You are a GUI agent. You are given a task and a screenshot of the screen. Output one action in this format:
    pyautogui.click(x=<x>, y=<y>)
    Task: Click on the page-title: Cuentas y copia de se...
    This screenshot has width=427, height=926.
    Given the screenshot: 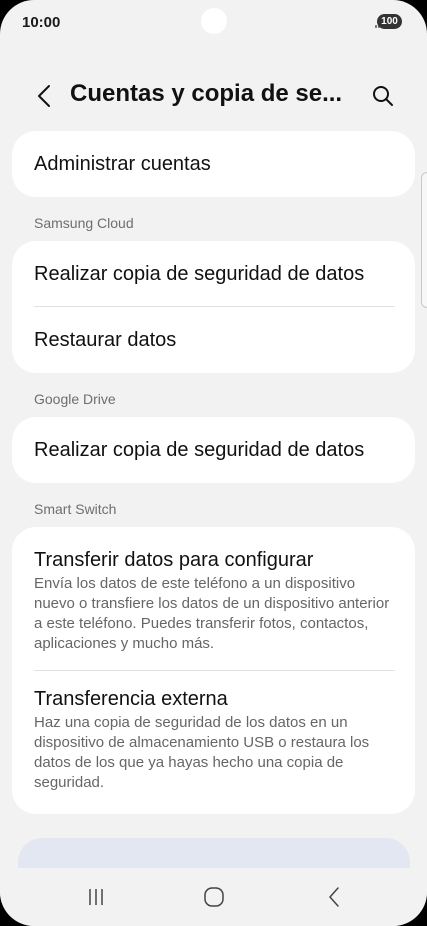 What is the action you would take?
    pyautogui.click(x=206, y=93)
    